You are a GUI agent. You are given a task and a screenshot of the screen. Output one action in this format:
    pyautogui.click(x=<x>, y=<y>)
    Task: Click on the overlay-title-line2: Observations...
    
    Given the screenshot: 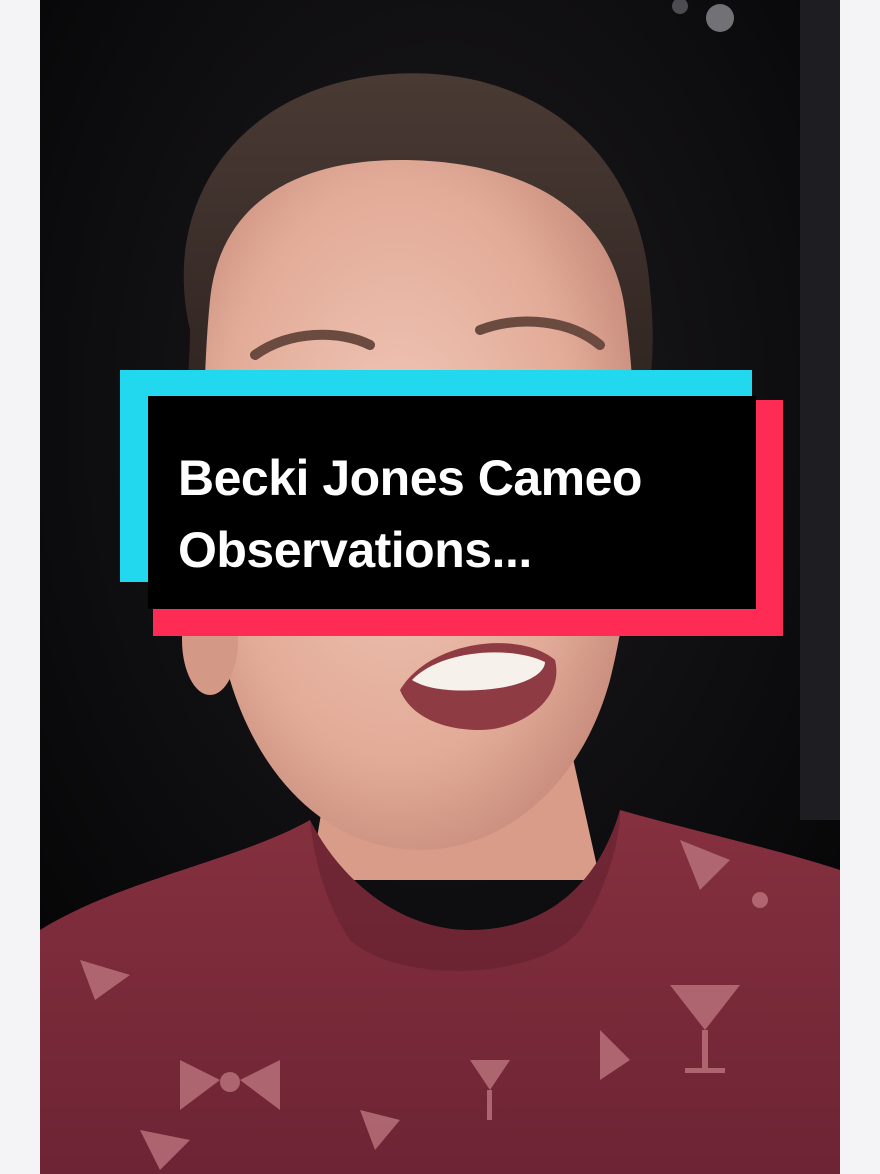 What is the action you would take?
    pyautogui.click(x=355, y=550)
    